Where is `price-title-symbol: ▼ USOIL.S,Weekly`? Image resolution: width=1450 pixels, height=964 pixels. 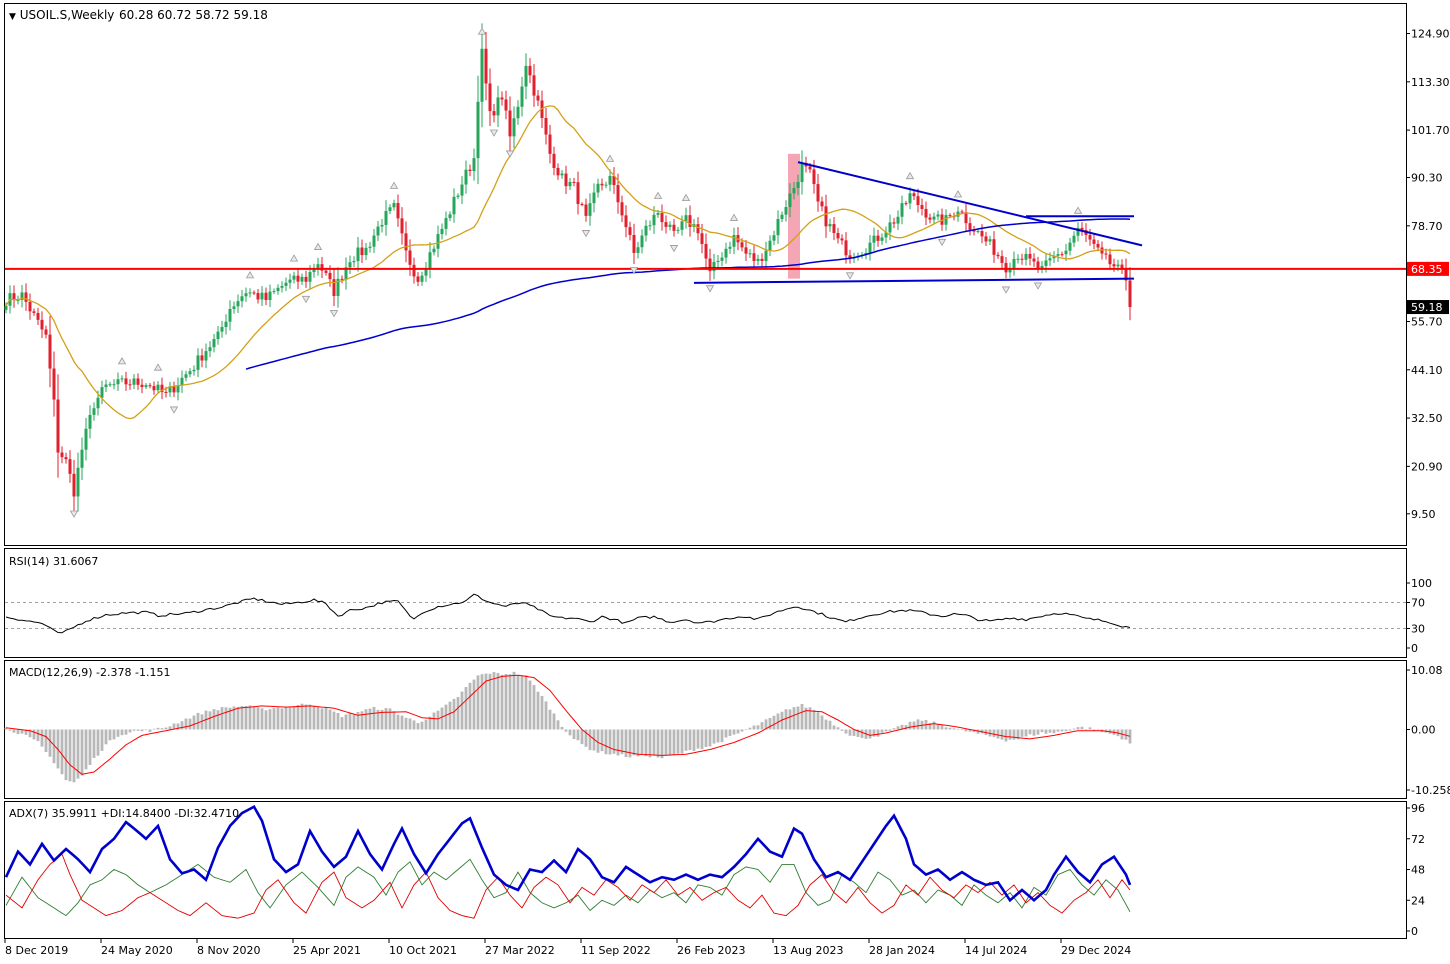
price-title-symbol: ▼ USOIL.S,Weekly is located at coordinates (61, 15).